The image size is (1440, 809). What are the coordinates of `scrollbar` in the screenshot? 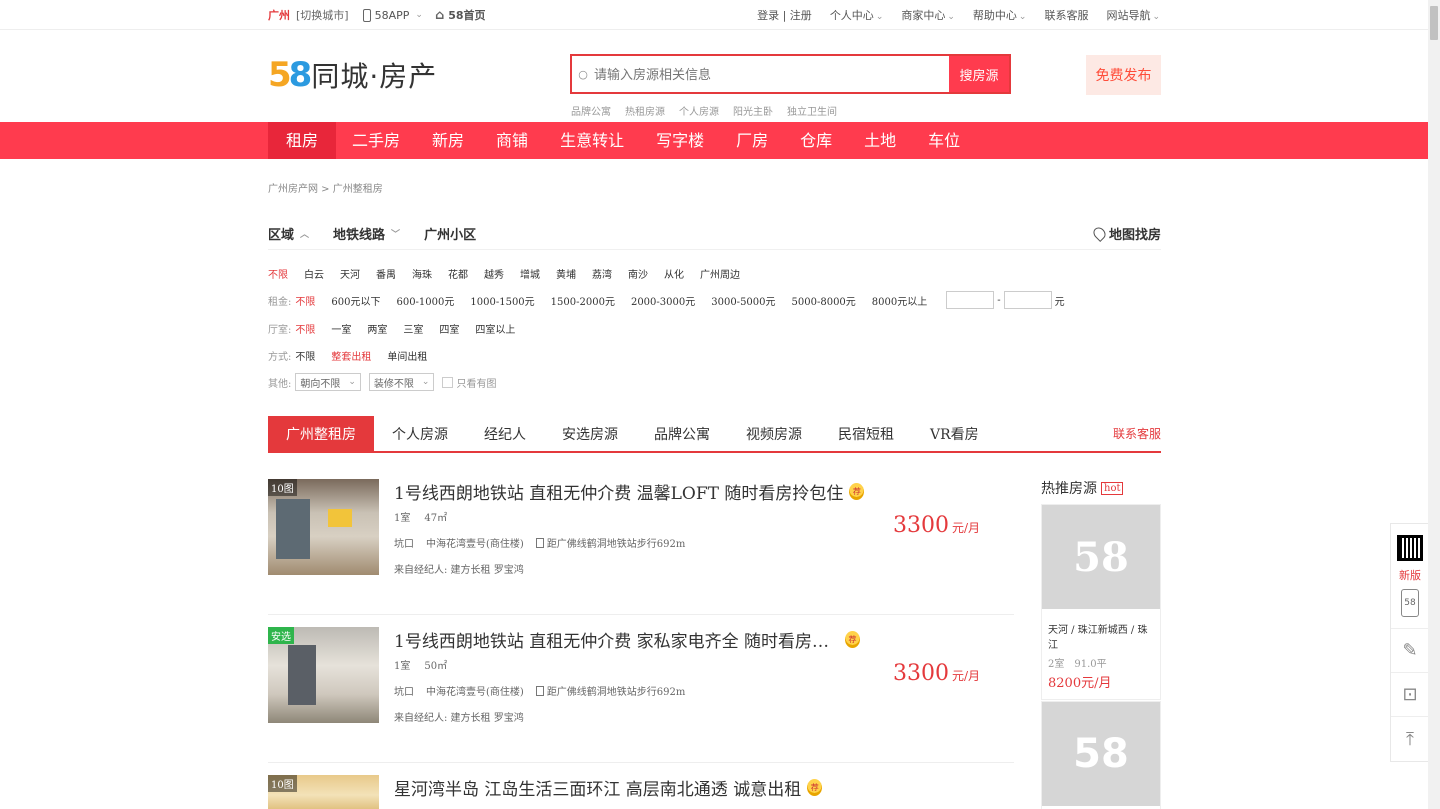 It's located at (1434, 404).